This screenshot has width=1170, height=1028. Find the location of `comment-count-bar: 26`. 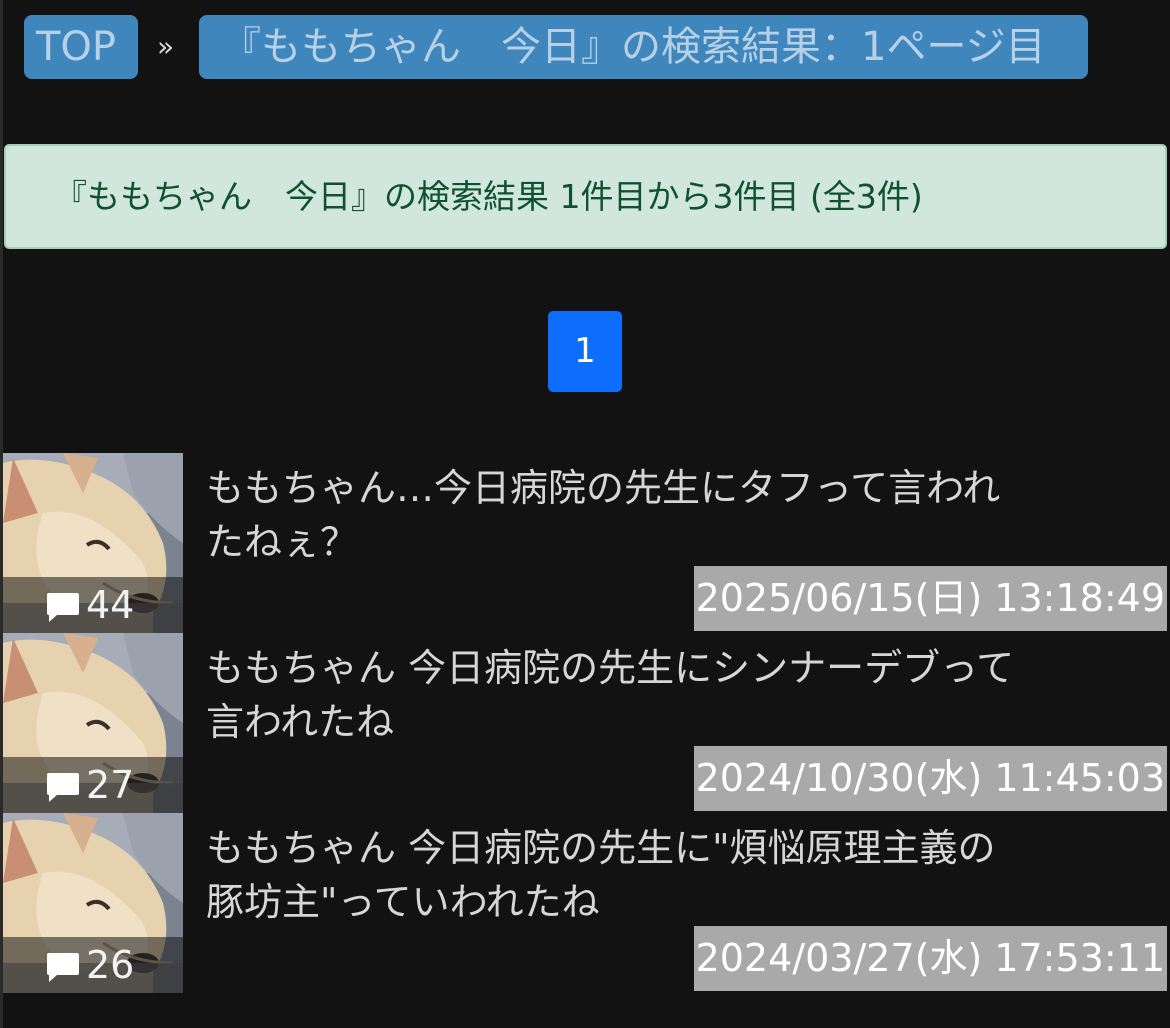

comment-count-bar: 26 is located at coordinates (93, 965).